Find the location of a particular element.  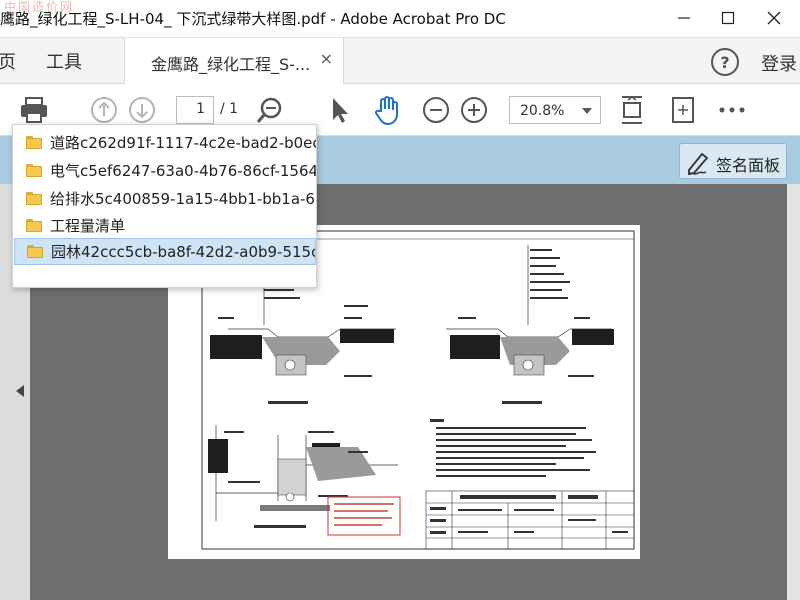

next-page-button is located at coordinates (142, 110).